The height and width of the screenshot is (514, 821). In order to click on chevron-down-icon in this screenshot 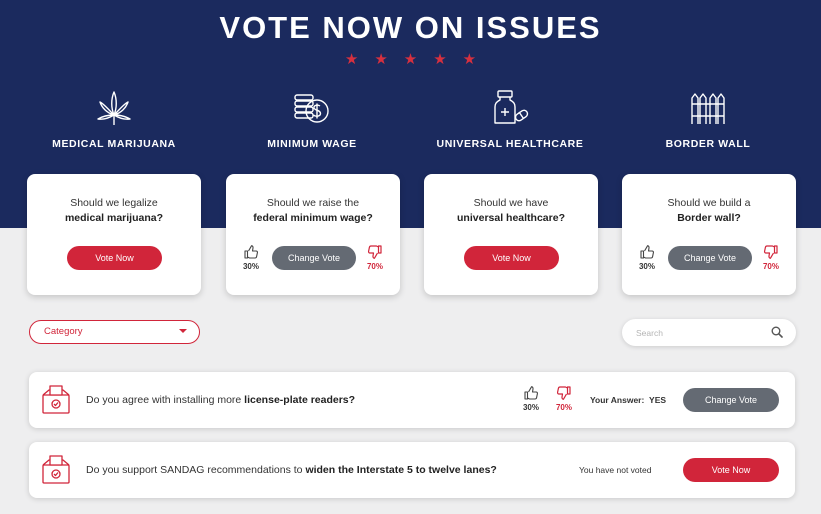, I will do `click(183, 331)`.